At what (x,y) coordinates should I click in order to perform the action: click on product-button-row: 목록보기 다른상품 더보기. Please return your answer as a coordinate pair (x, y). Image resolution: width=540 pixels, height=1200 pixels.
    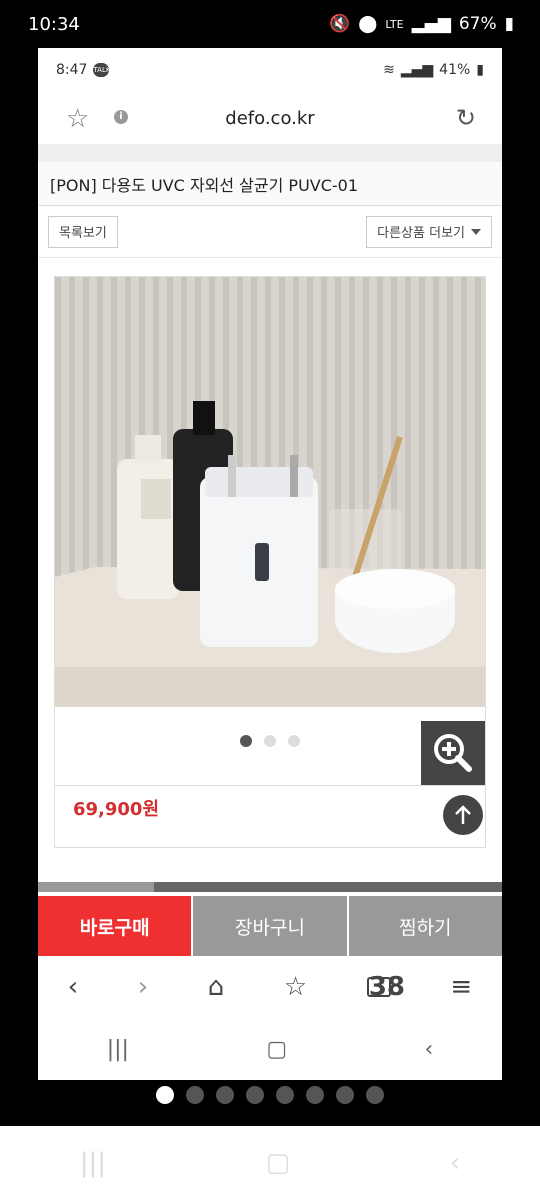
    Looking at the image, I should click on (270, 232).